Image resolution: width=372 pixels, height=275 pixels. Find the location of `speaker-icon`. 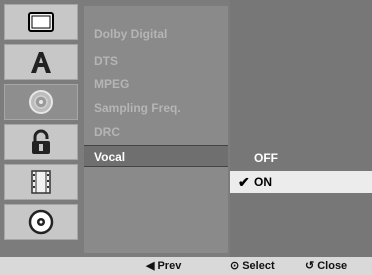

speaker-icon is located at coordinates (41, 102).